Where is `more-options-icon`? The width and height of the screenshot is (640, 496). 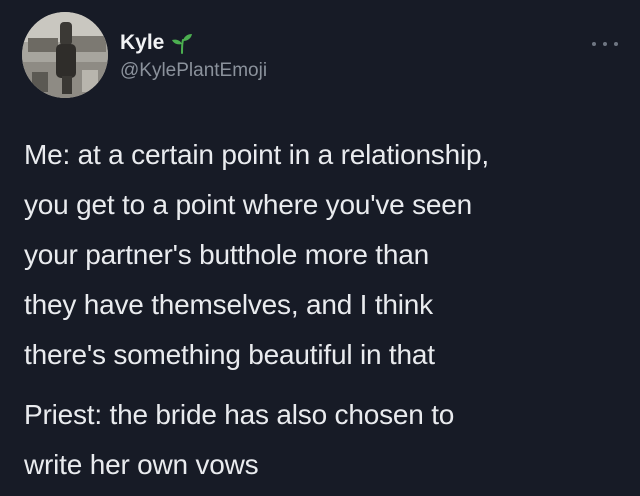
more-options-icon is located at coordinates (605, 44).